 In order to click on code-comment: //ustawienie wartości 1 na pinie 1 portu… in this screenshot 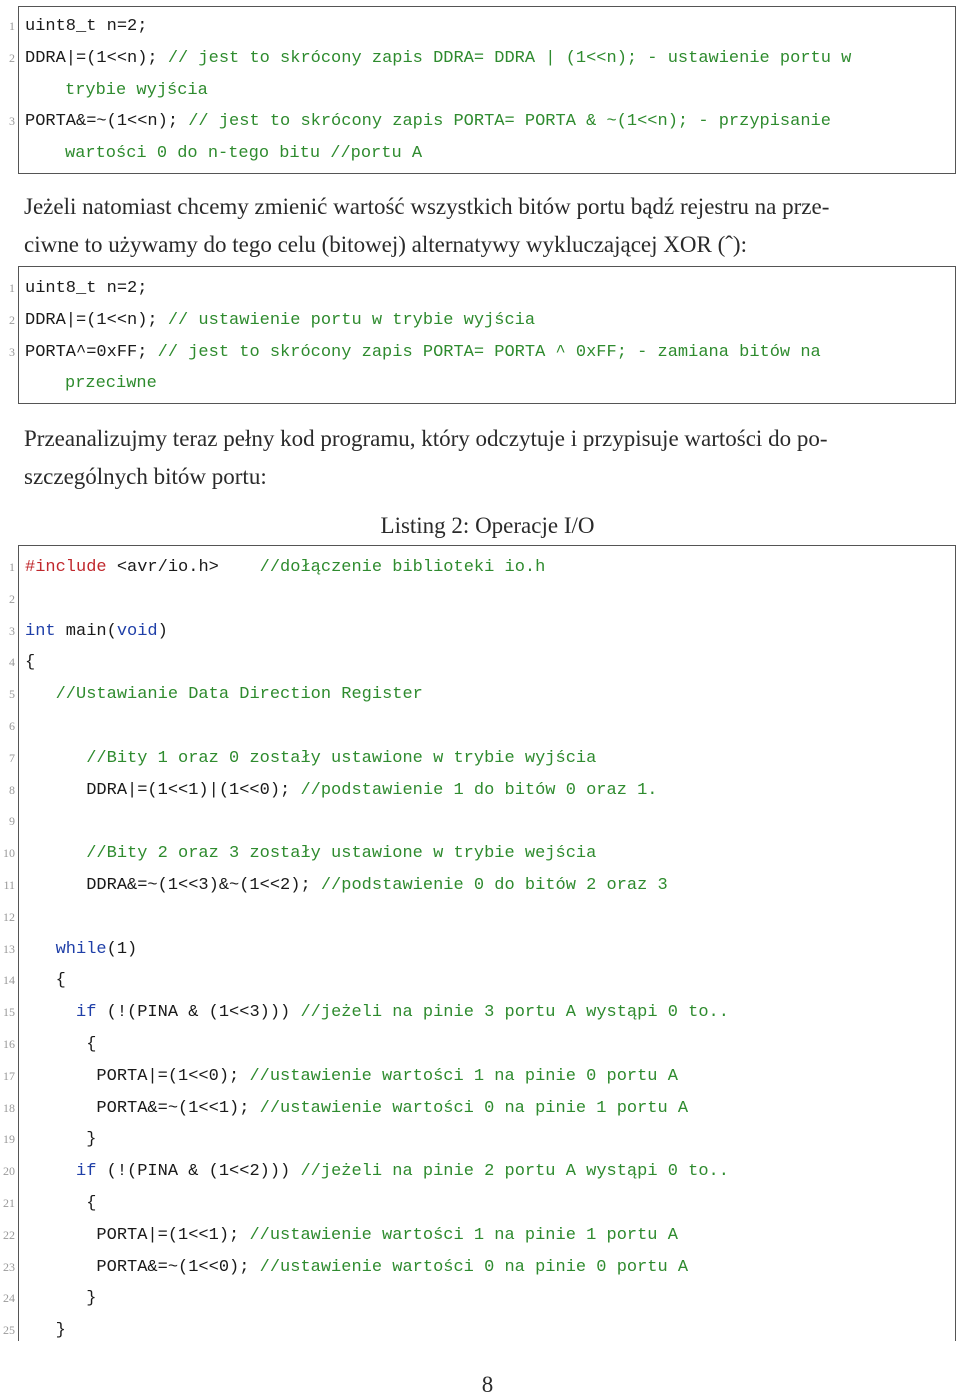, I will do `click(463, 1235)`.